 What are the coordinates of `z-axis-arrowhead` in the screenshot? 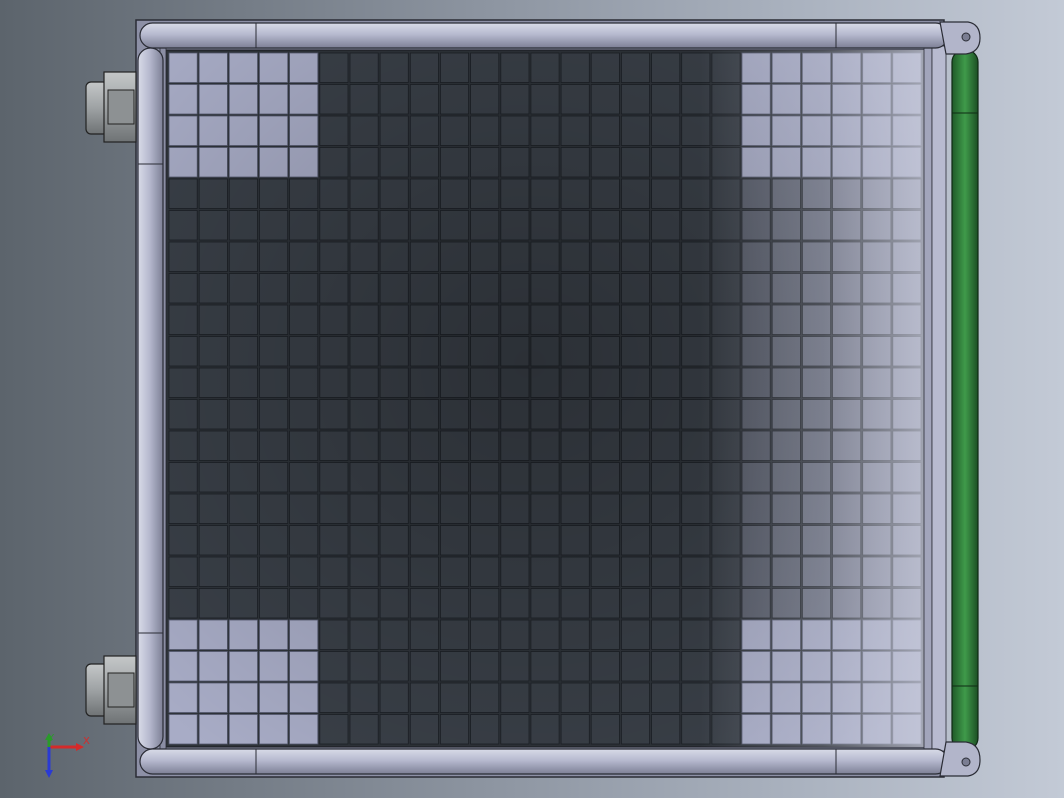 It's located at (49, 774).